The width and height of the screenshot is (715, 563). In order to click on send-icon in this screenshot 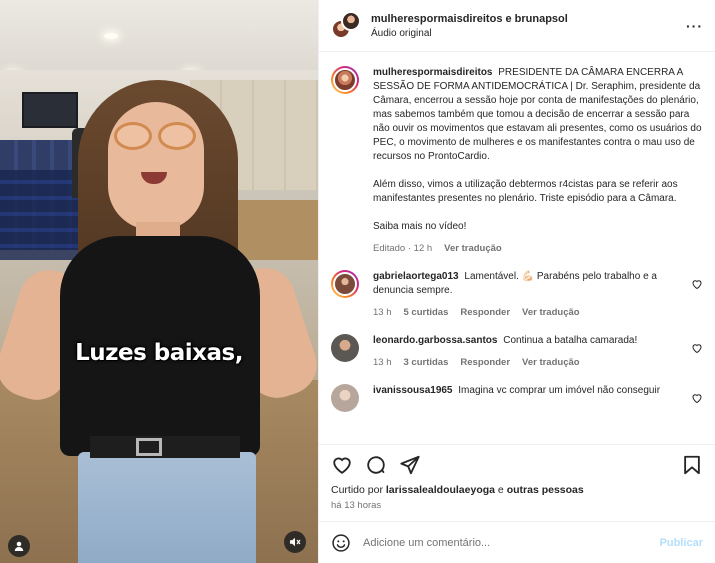, I will do `click(410, 465)`.